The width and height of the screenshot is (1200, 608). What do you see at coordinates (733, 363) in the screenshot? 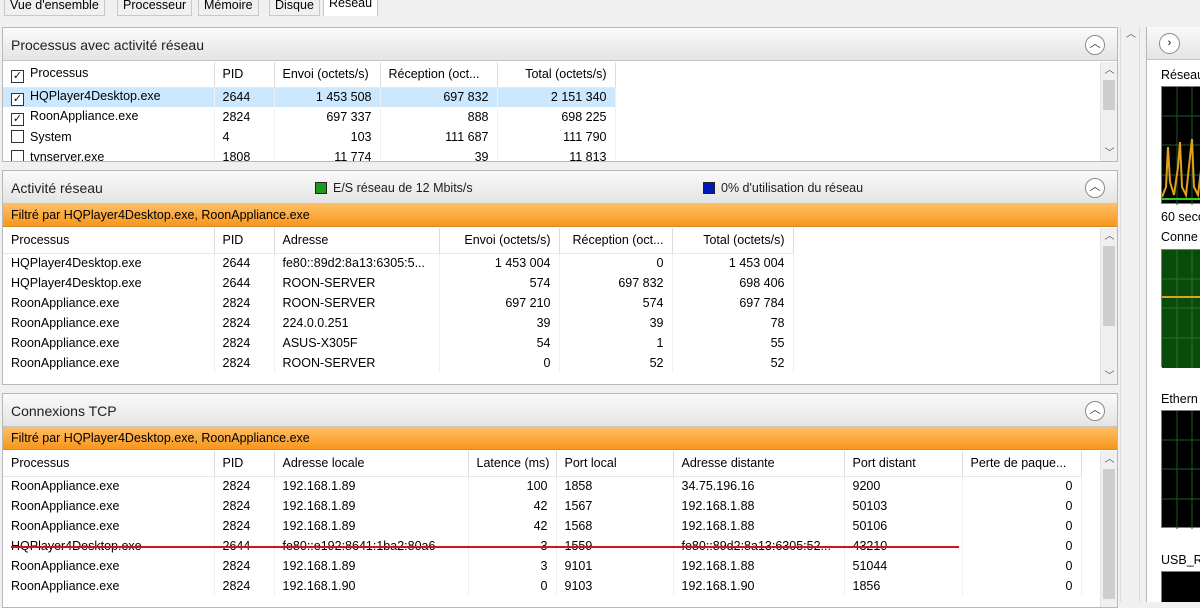
I see `total-cell: 52` at bounding box center [733, 363].